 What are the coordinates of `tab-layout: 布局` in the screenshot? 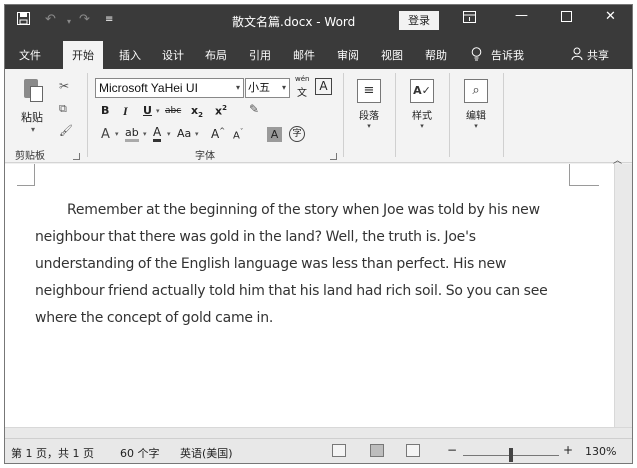 It's located at (216, 55).